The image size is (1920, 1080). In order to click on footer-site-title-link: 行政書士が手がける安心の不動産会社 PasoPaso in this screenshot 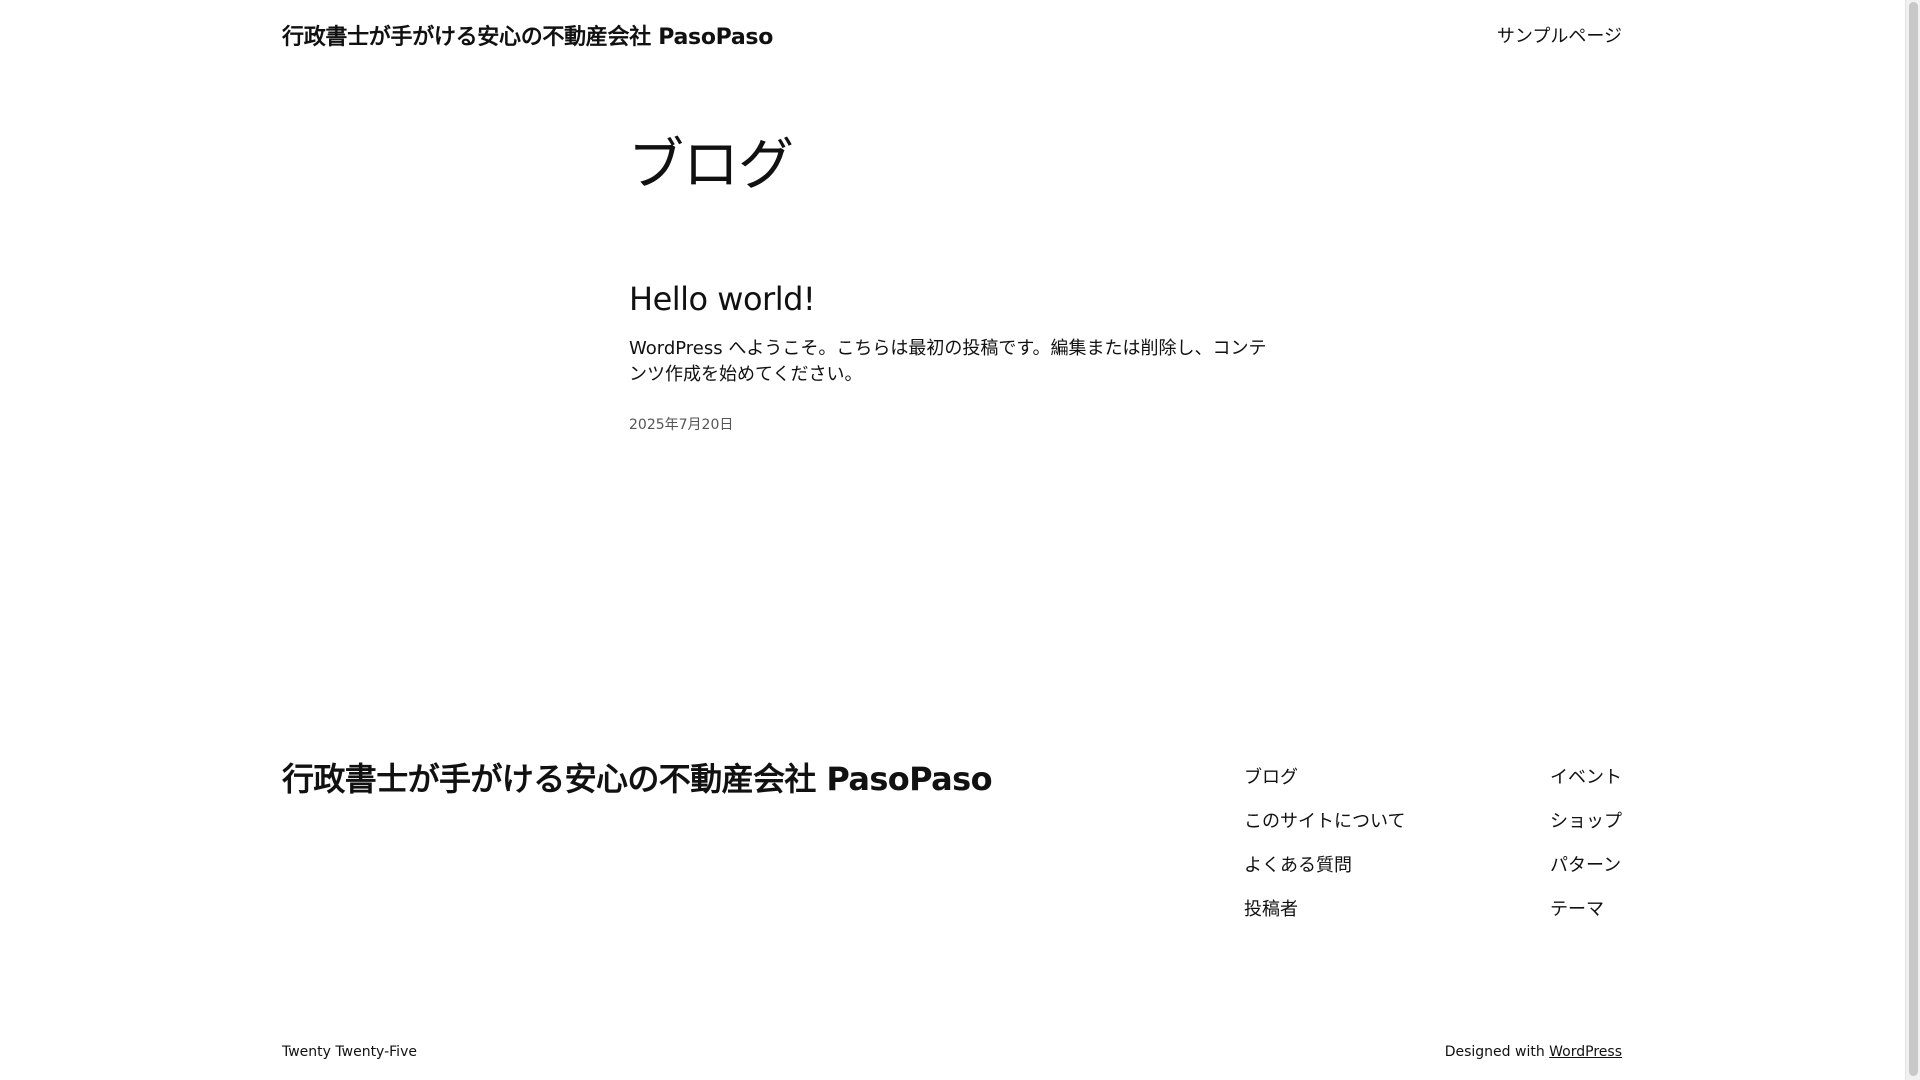, I will do `click(637, 777)`.